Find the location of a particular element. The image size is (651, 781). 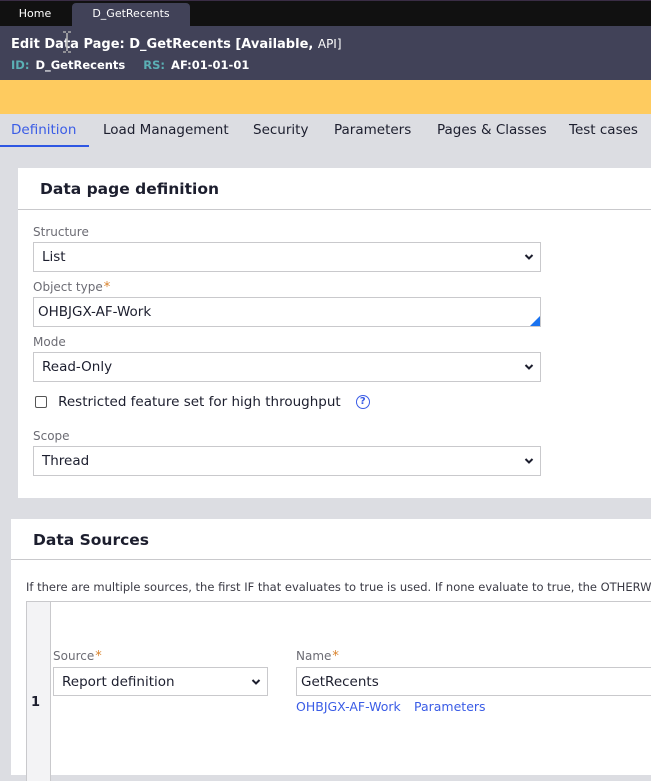

window-tab-d-getrecents: D_GetRecents is located at coordinates (131, 15).